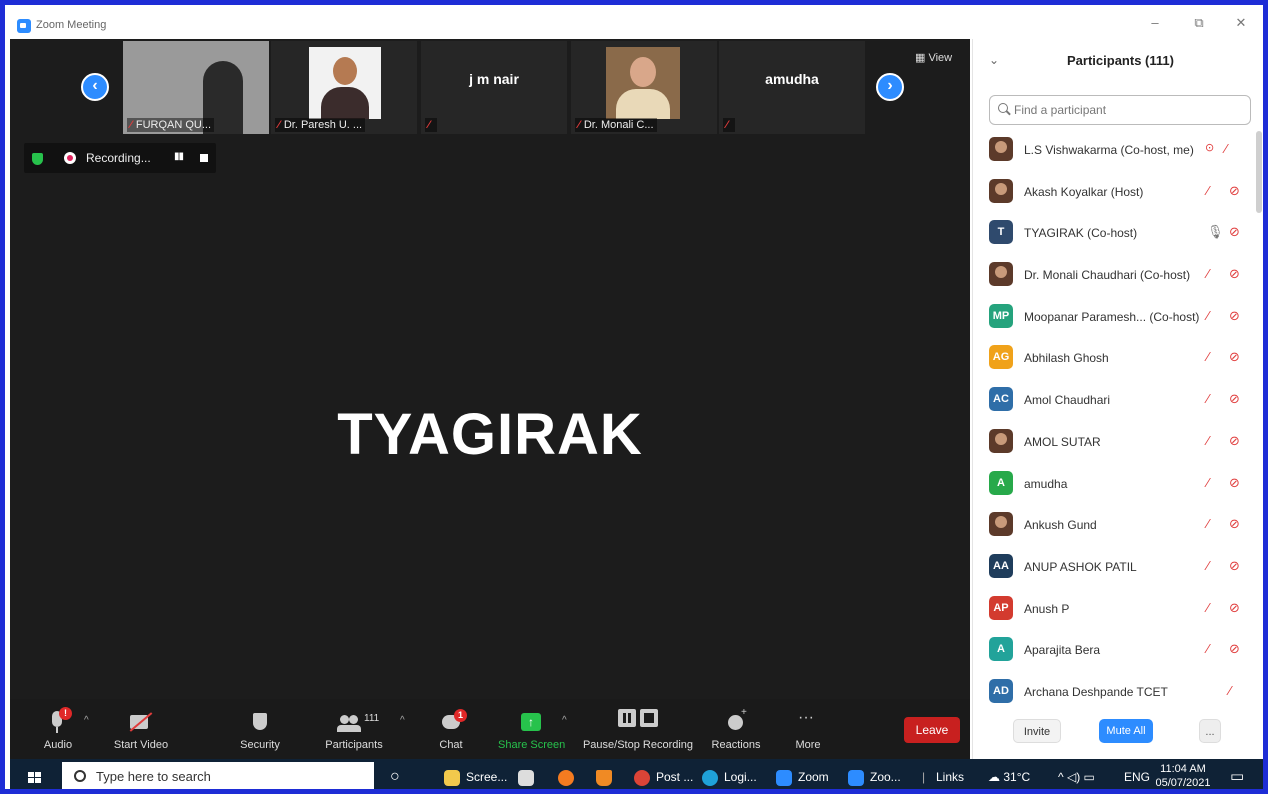  What do you see at coordinates (1003, 108) in the screenshot?
I see `search-icon` at bounding box center [1003, 108].